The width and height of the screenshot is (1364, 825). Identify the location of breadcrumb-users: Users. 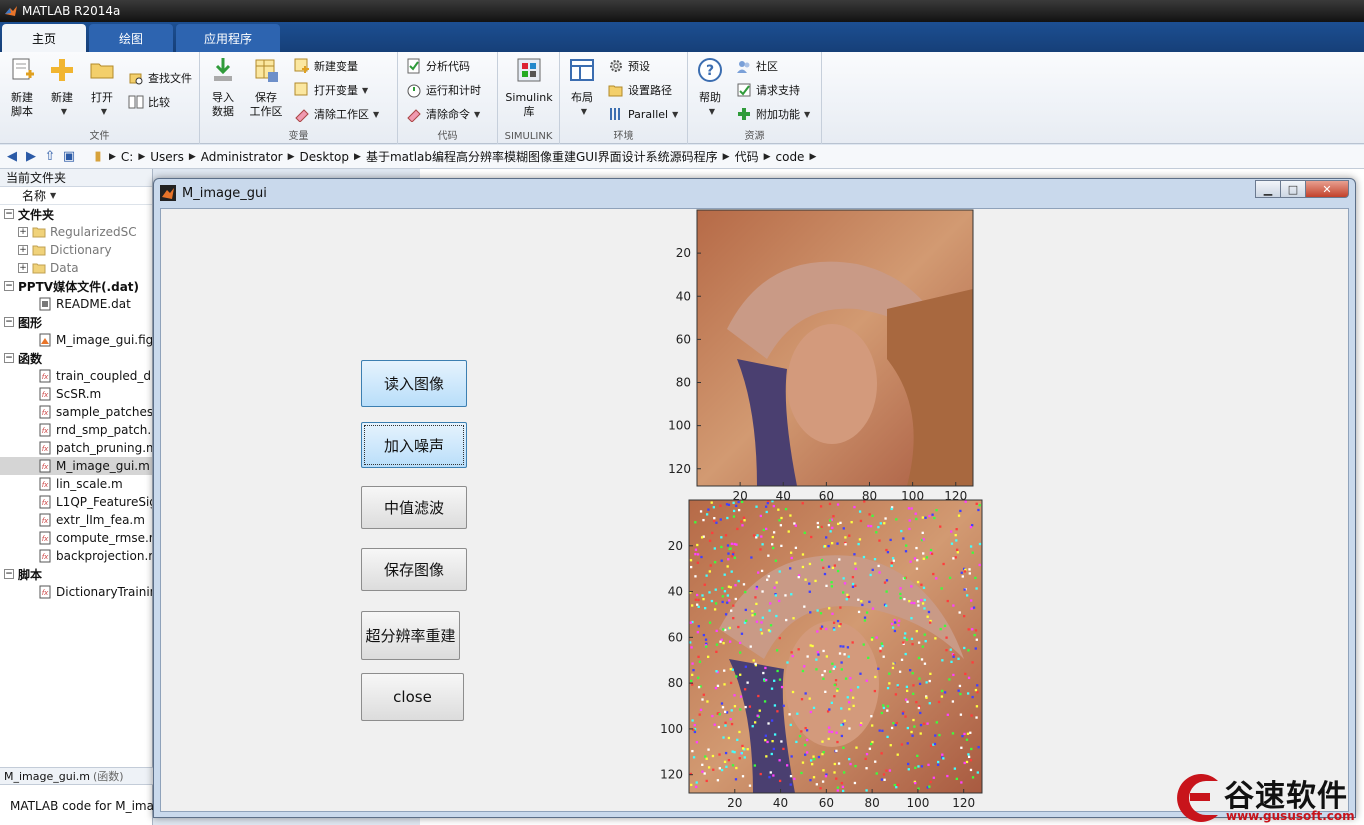
(167, 157).